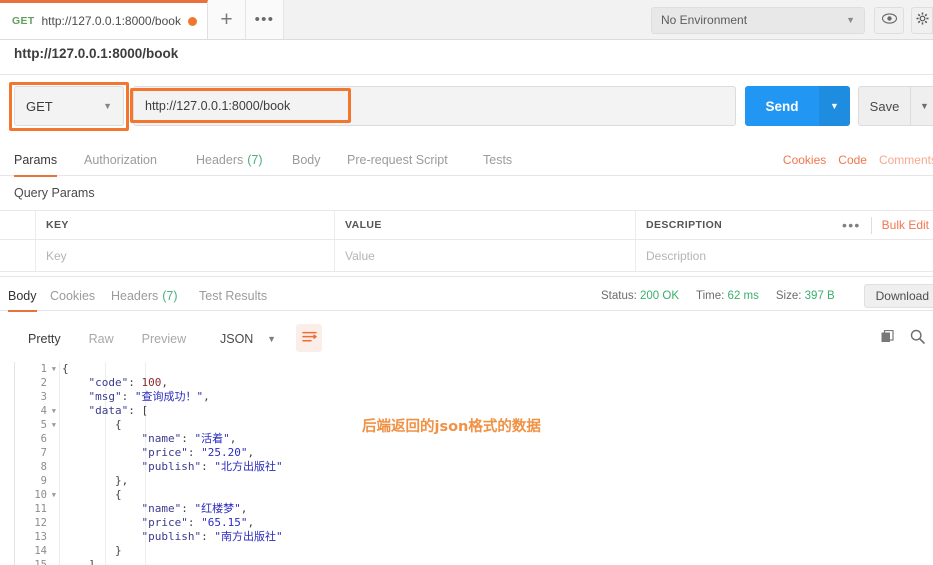 The width and height of the screenshot is (933, 565). I want to click on tab-params: Params, so click(36, 160).